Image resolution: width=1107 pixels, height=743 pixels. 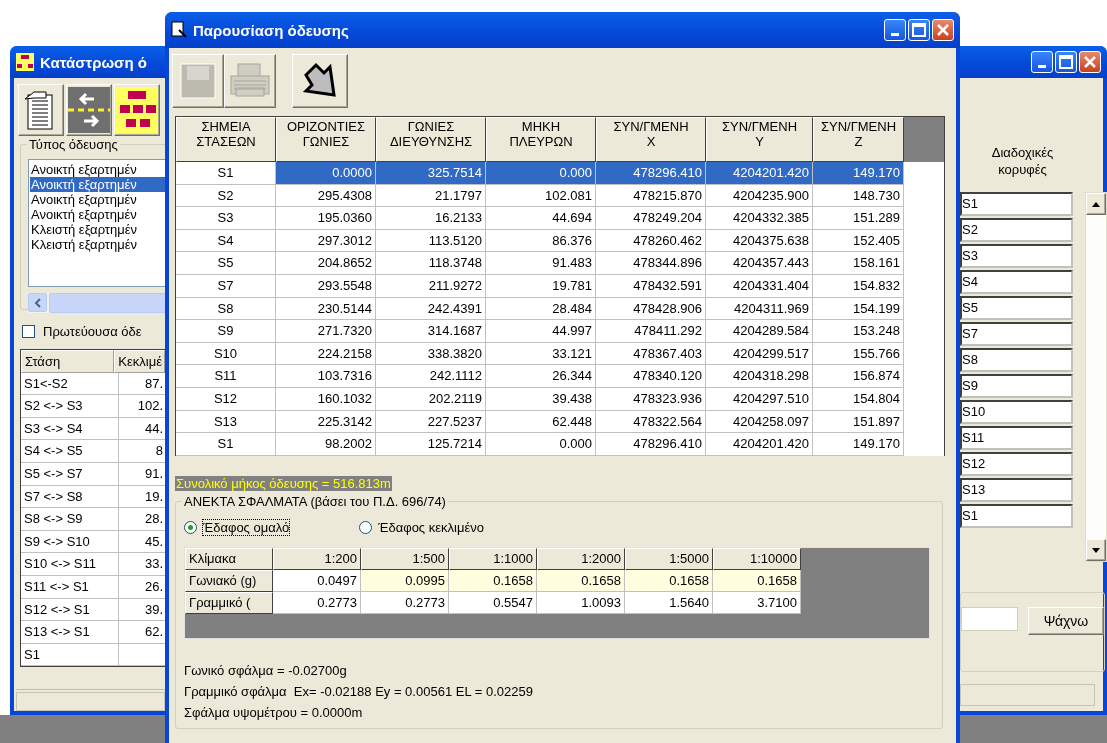 What do you see at coordinates (226, 139) in the screenshot?
I see `column-header: ΣΗΜΕΙΑ ΣΤΑΣΕΩΝ` at bounding box center [226, 139].